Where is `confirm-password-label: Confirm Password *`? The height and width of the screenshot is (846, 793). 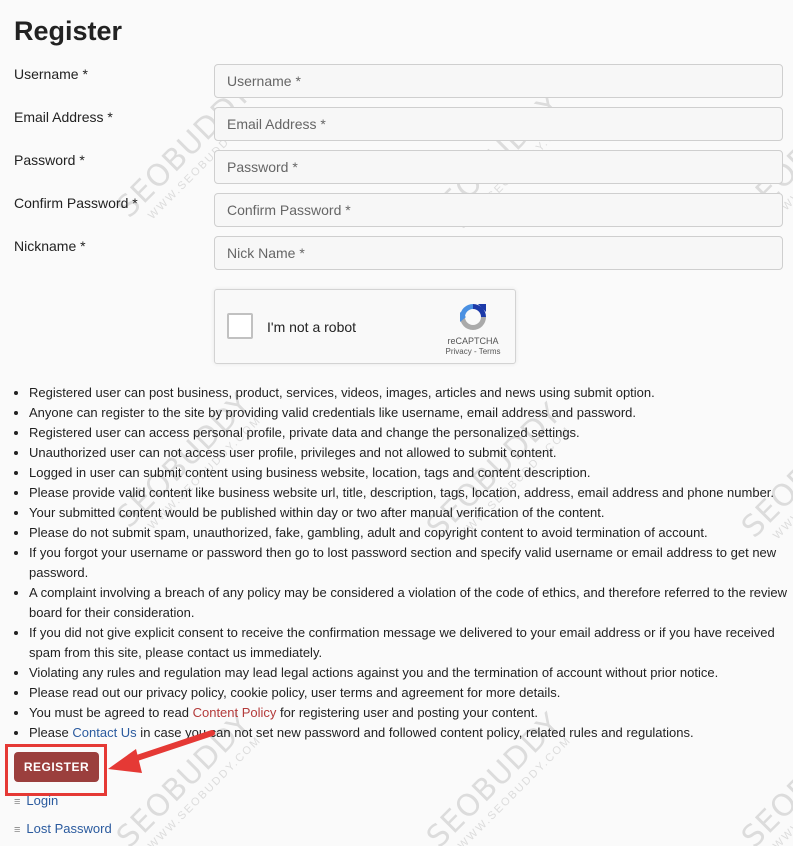
confirm-password-label: Confirm Password * is located at coordinates (76, 203).